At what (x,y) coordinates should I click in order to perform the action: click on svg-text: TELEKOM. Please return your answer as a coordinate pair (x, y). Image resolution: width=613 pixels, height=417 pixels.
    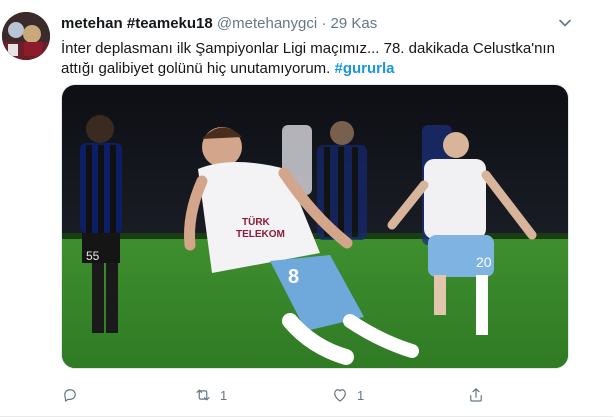
    Looking at the image, I should click on (260, 234).